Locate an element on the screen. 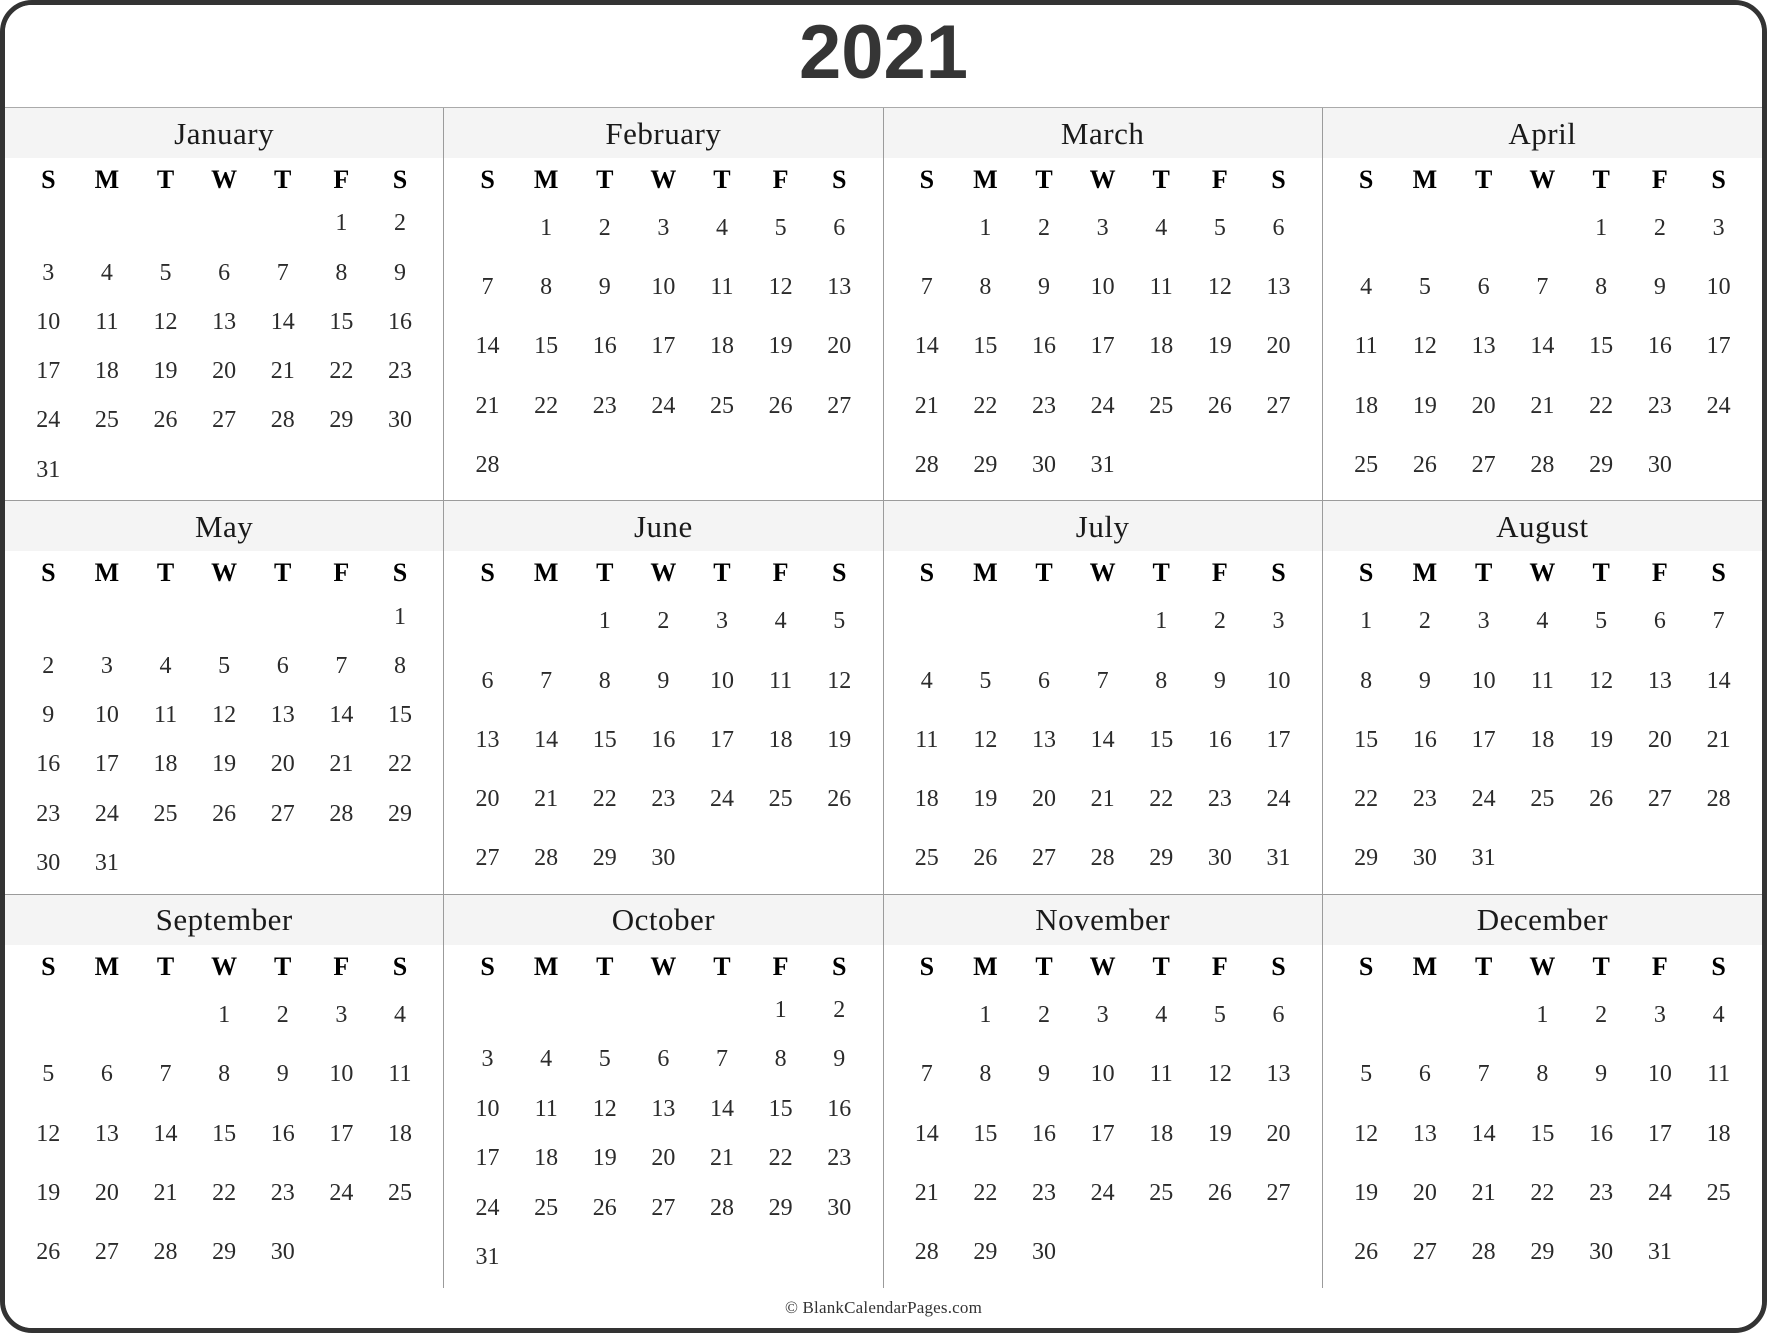 This screenshot has width=1767, height=1333. day-cell: 31 is located at coordinates (48, 469).